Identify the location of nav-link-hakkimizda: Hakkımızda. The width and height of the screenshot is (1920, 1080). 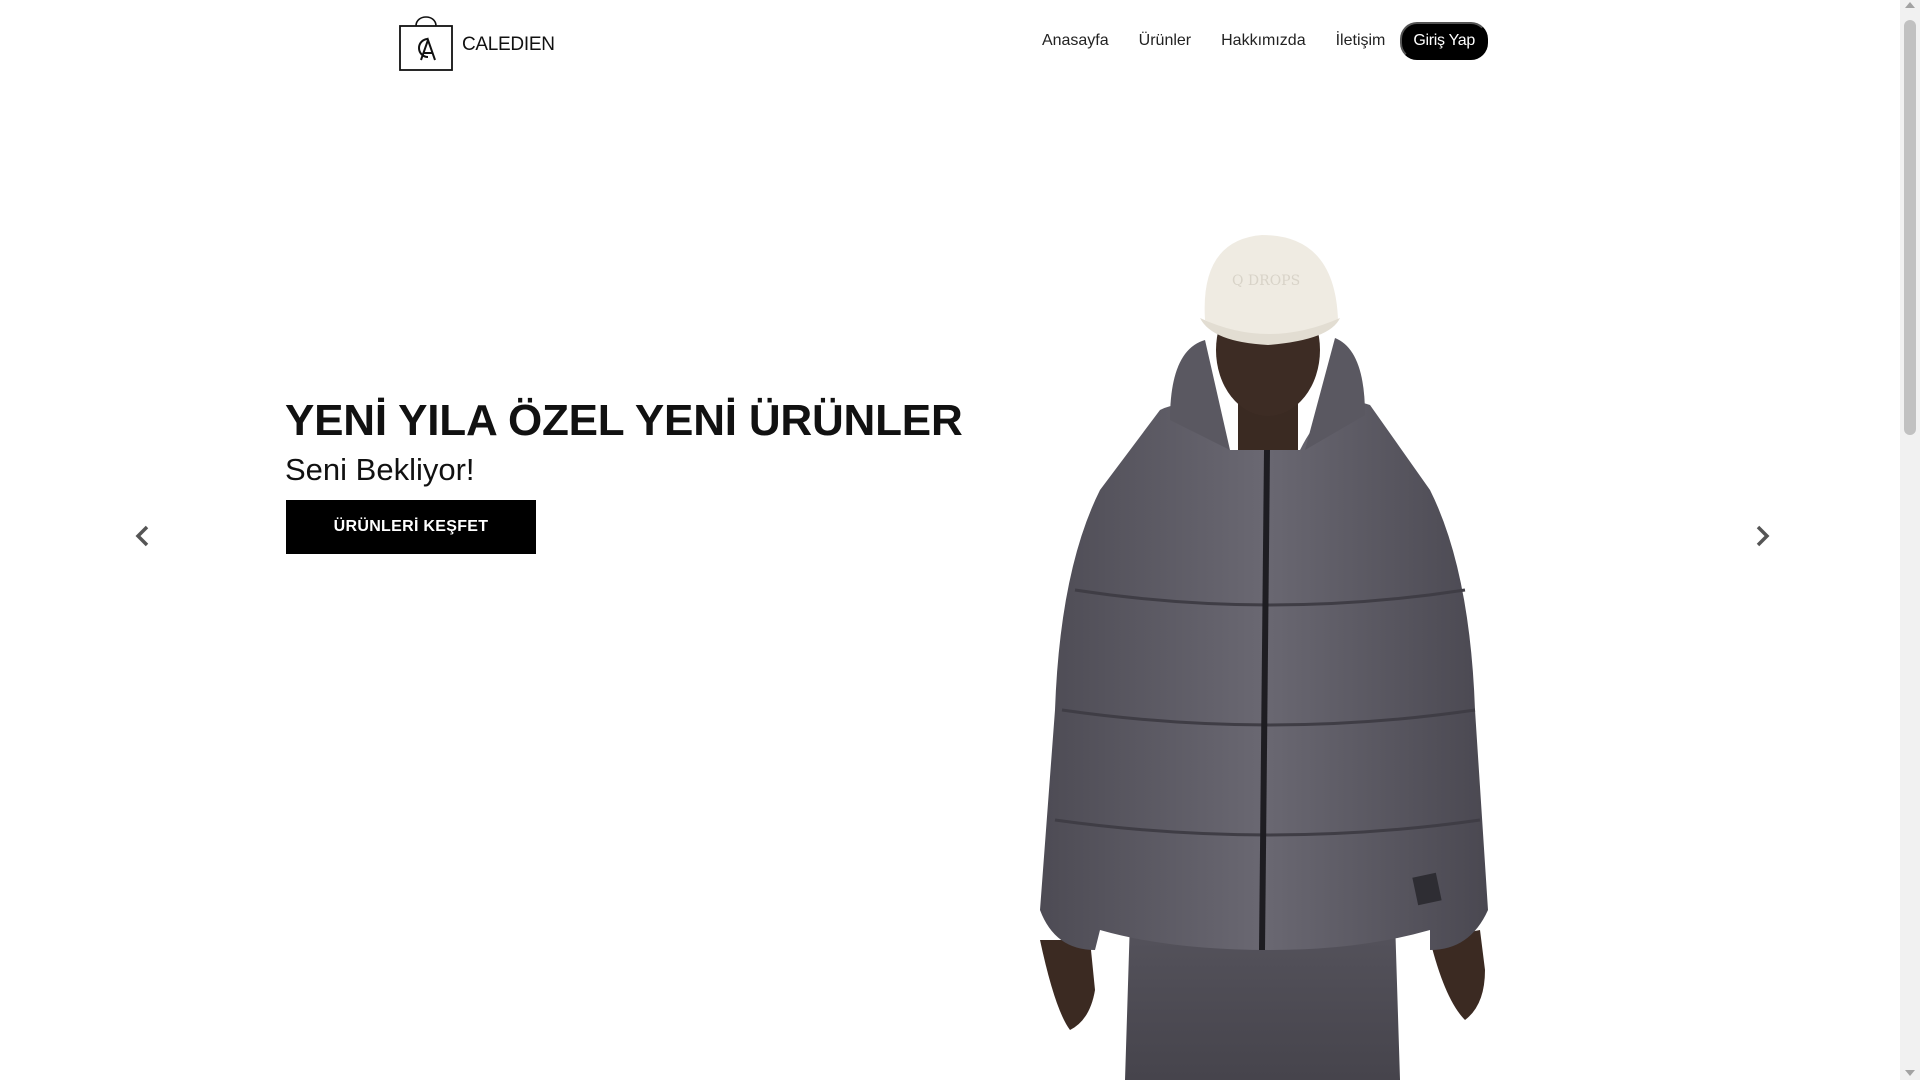
(1263, 41).